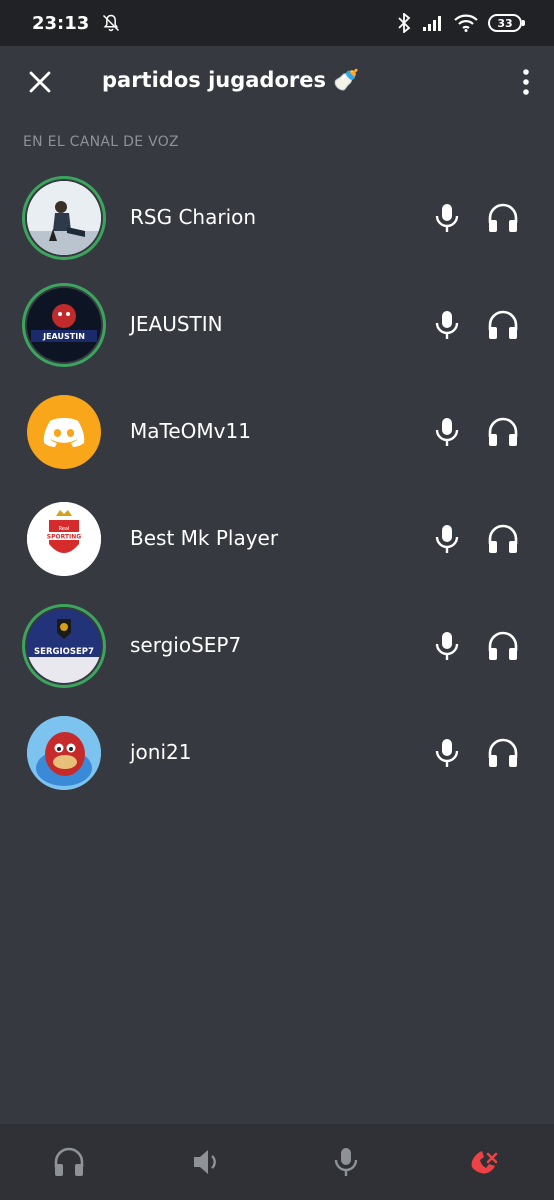 This screenshot has width=554, height=1200. What do you see at coordinates (432, 23) in the screenshot?
I see `signal-icon` at bounding box center [432, 23].